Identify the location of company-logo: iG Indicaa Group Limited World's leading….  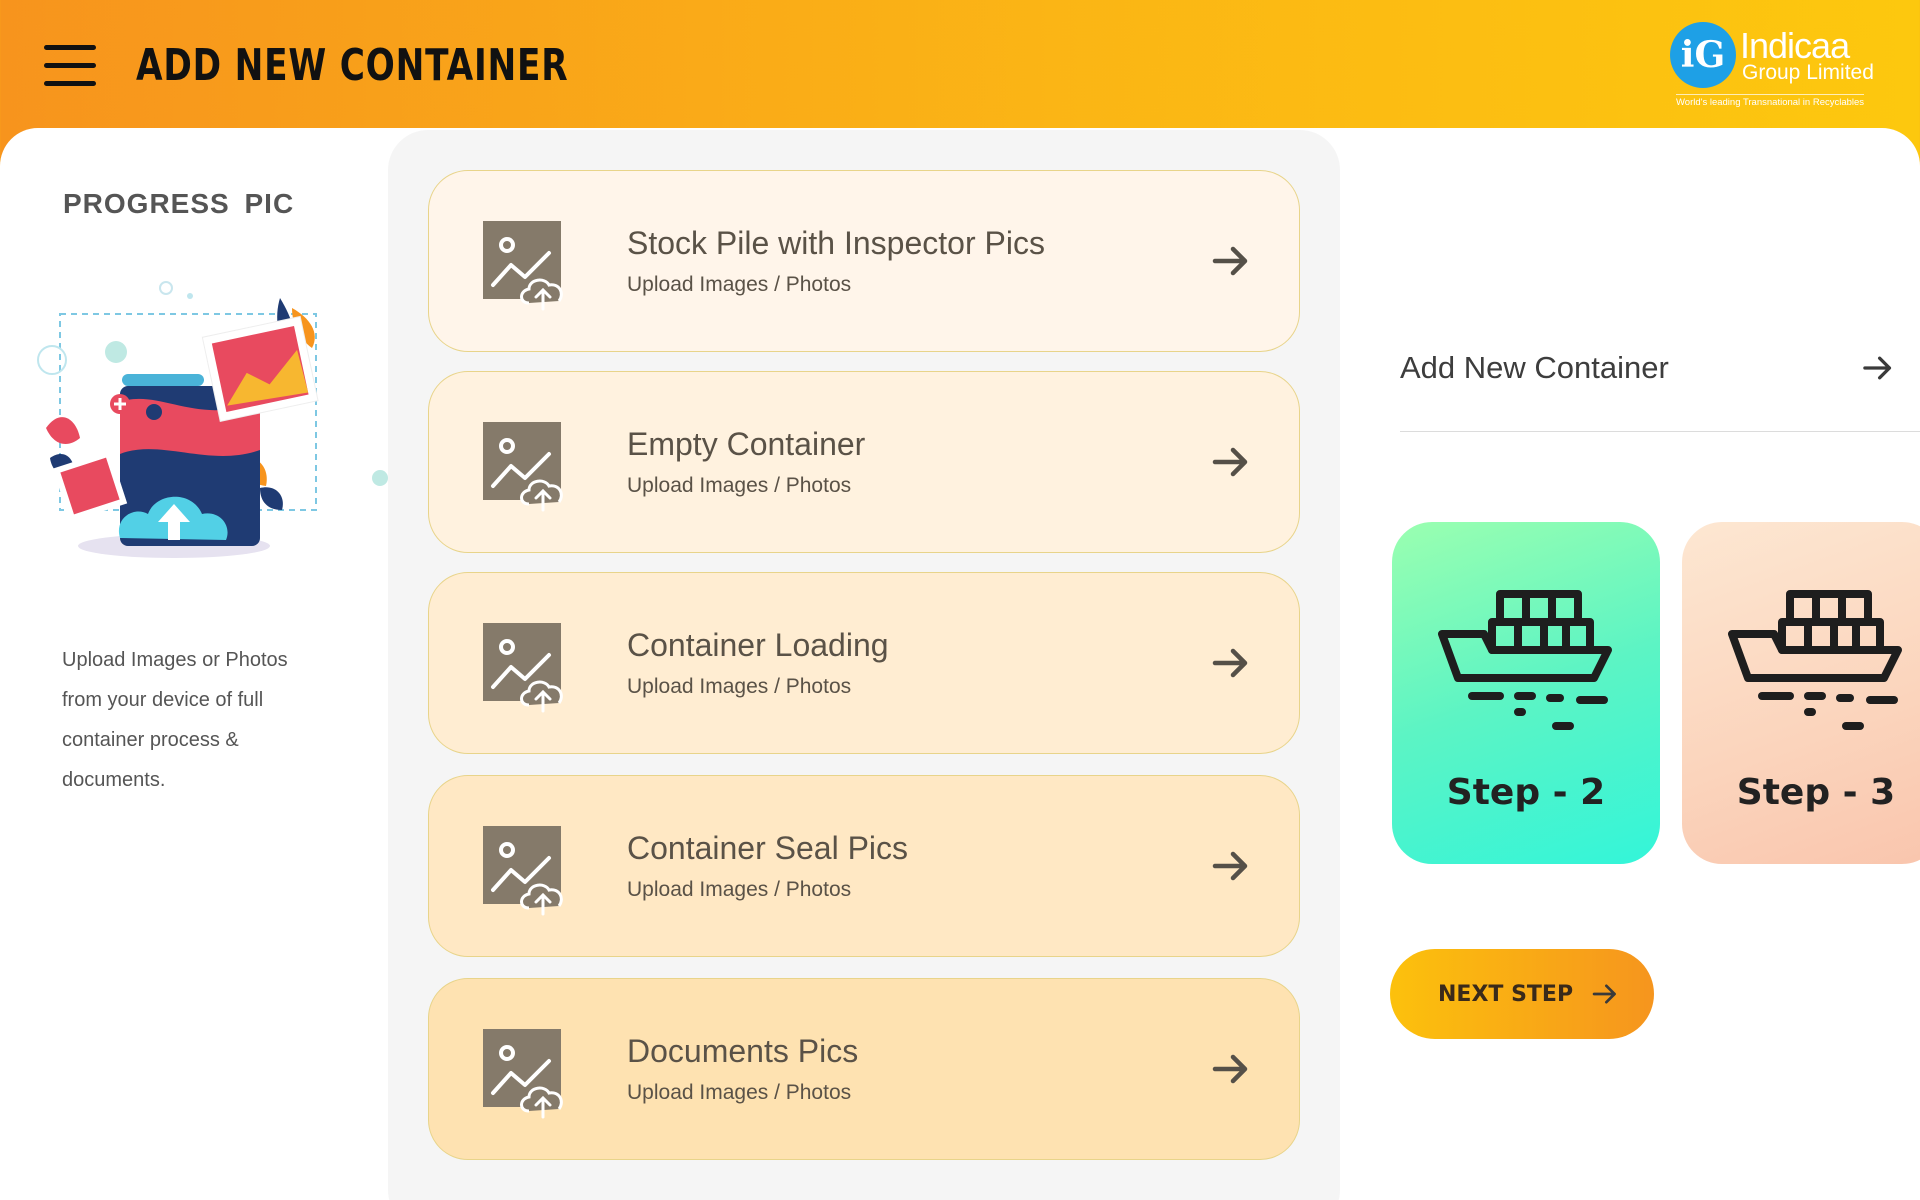
(1773, 64).